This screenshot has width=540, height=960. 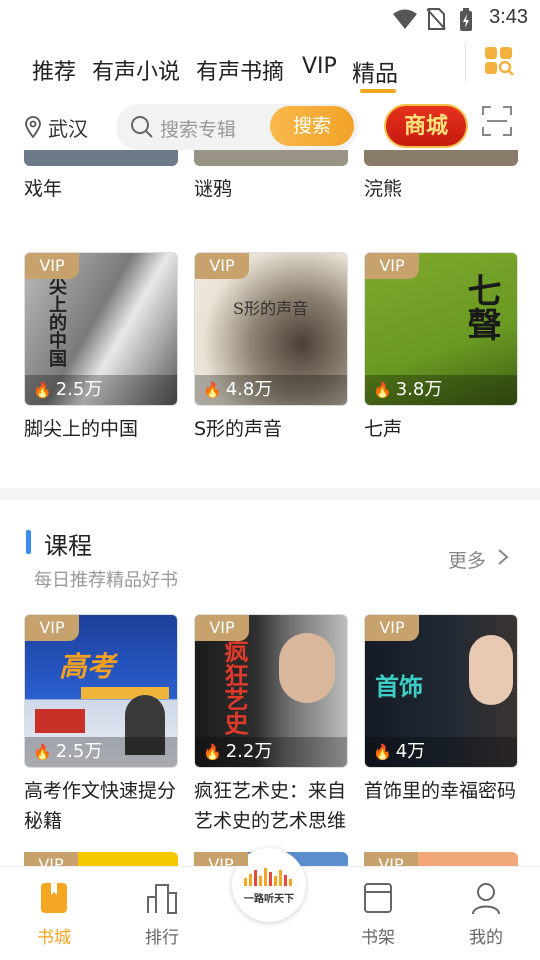 What do you see at coordinates (68, 546) in the screenshot?
I see `section-title: 课程` at bounding box center [68, 546].